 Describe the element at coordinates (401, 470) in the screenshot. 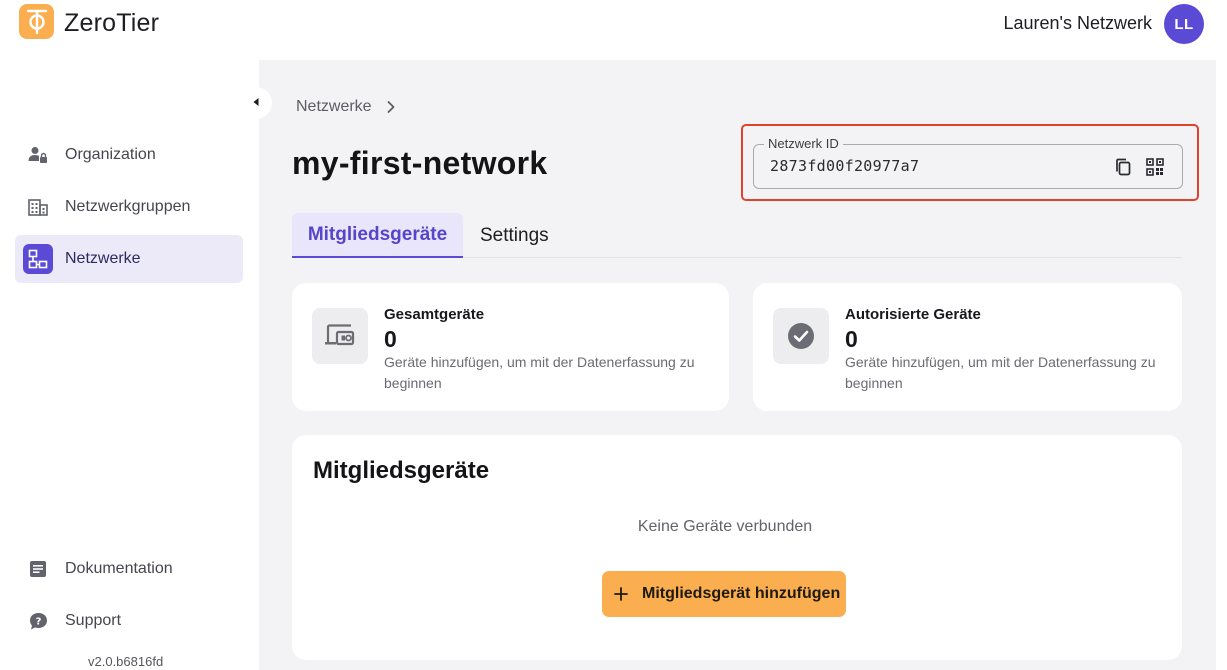

I see `members-title: Mitgliedsgeräte` at that location.